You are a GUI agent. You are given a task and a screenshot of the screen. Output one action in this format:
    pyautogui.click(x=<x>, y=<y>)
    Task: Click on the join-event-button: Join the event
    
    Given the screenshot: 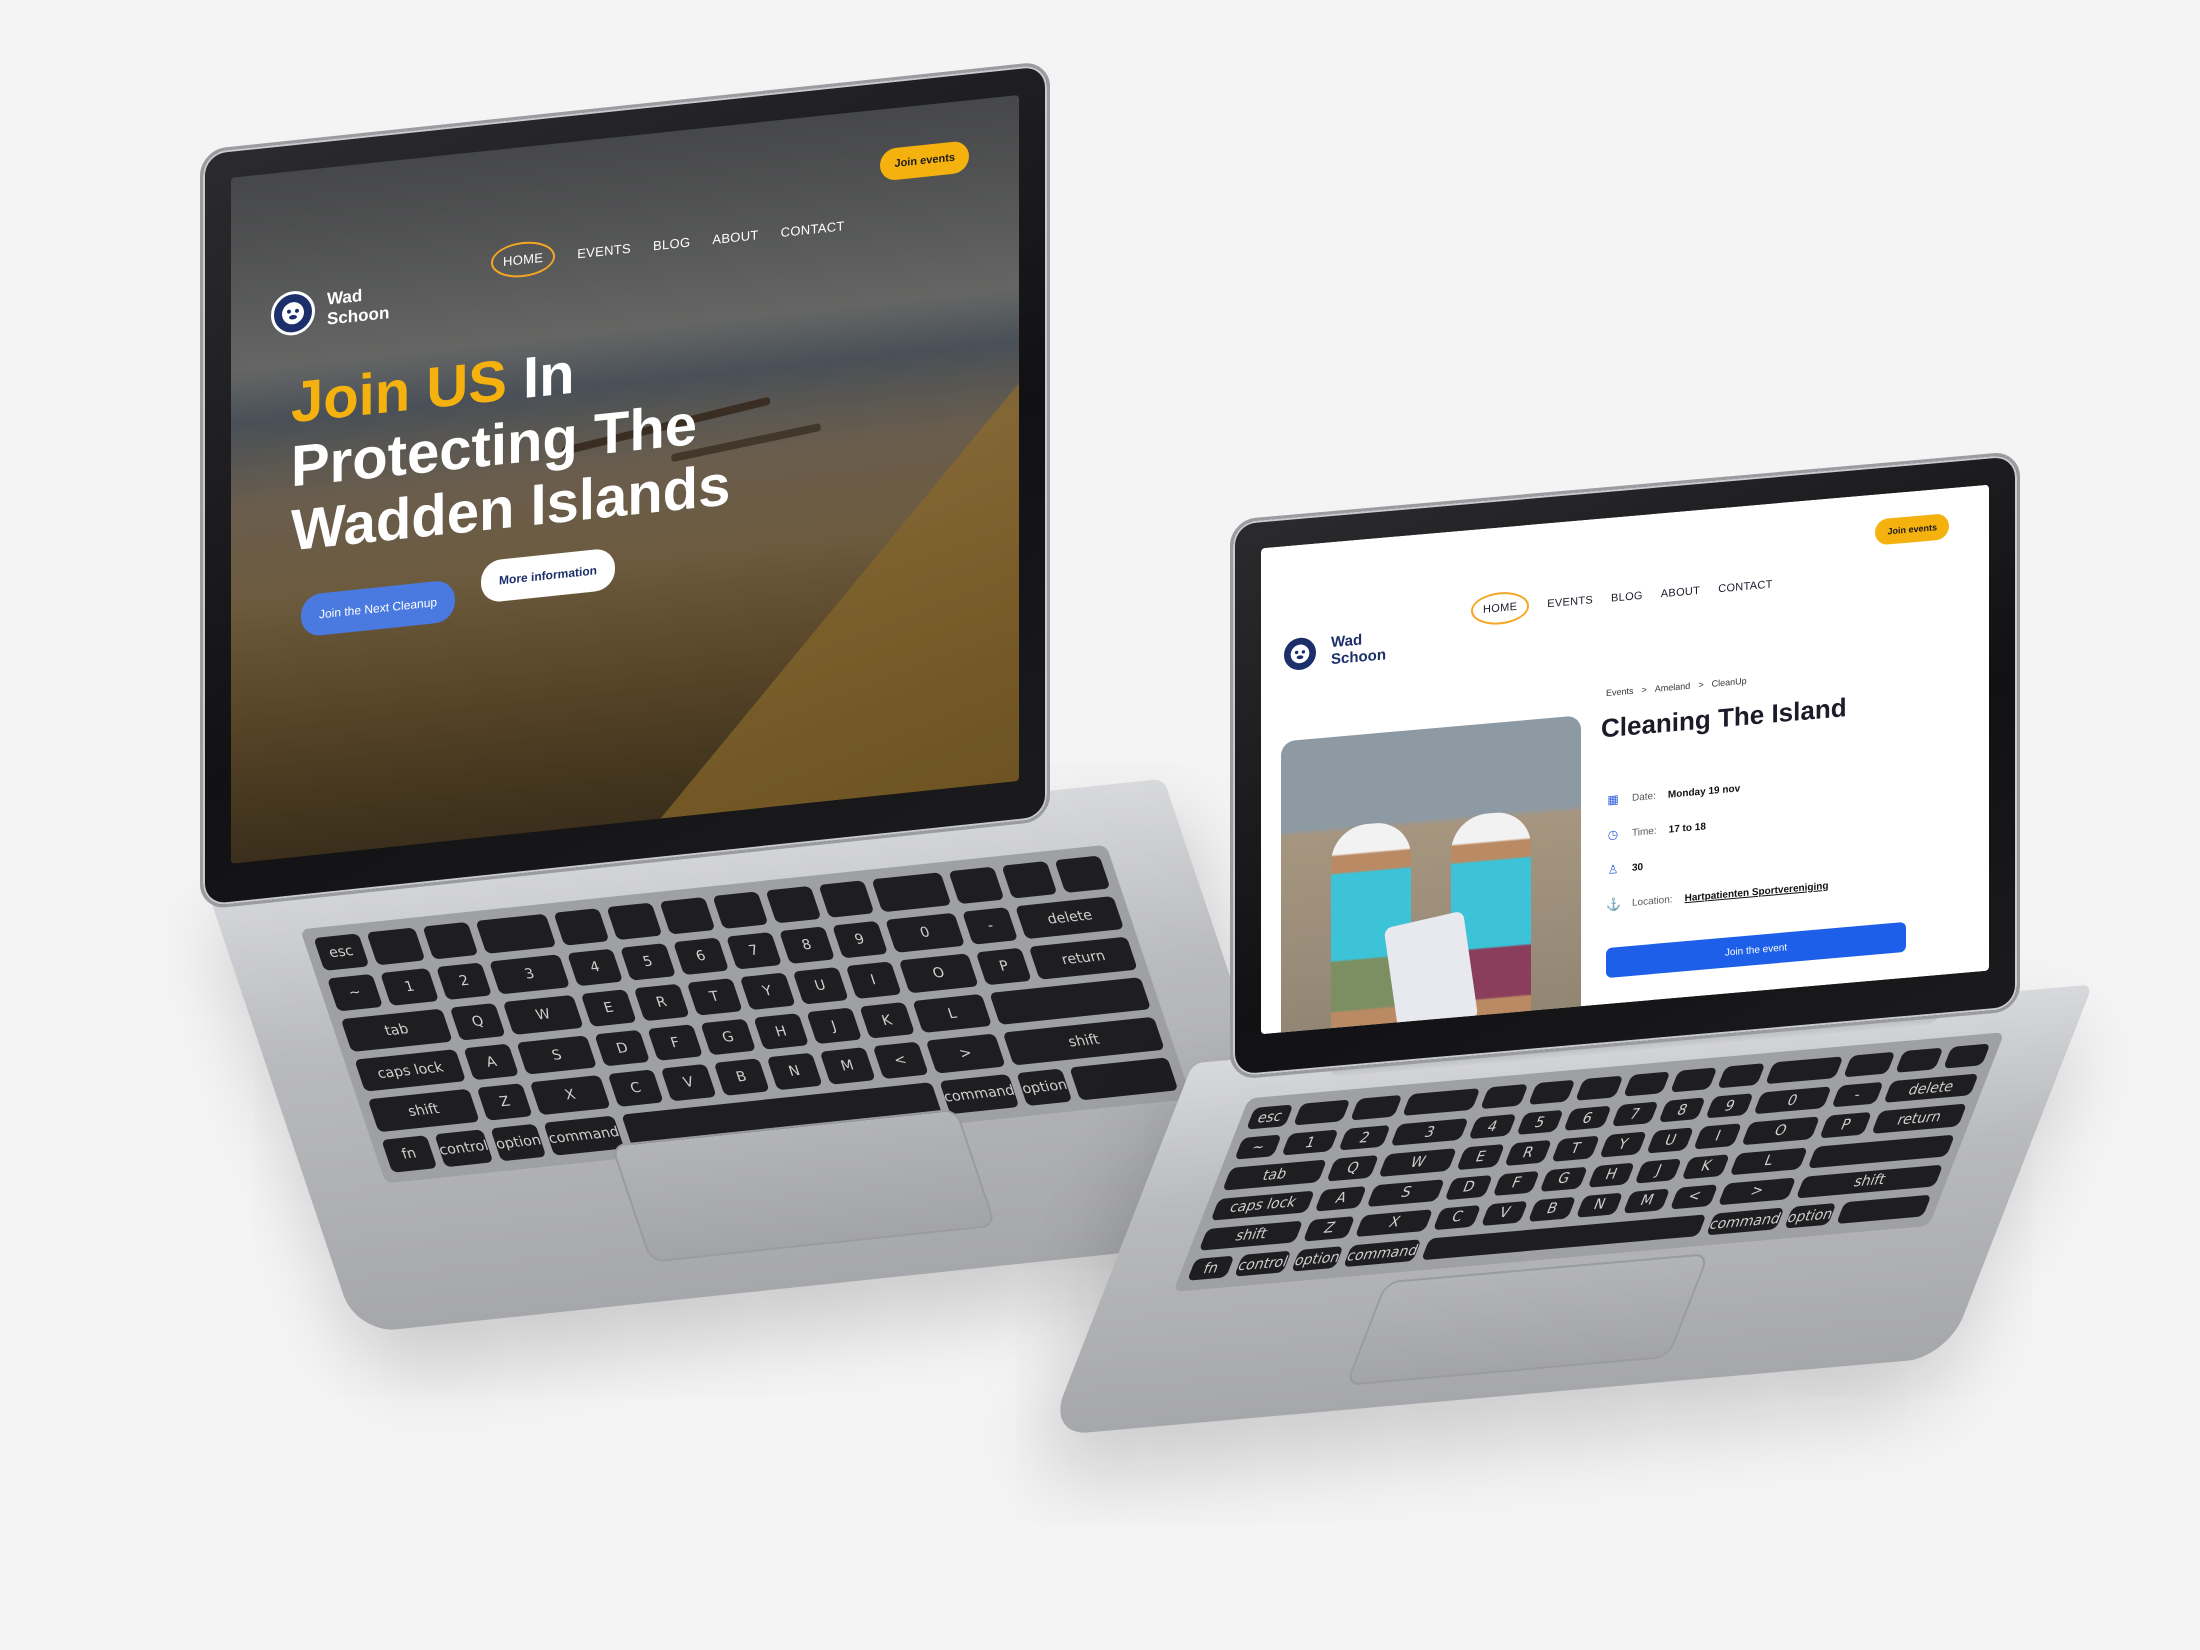 What is the action you would take?
    pyautogui.click(x=1756, y=950)
    